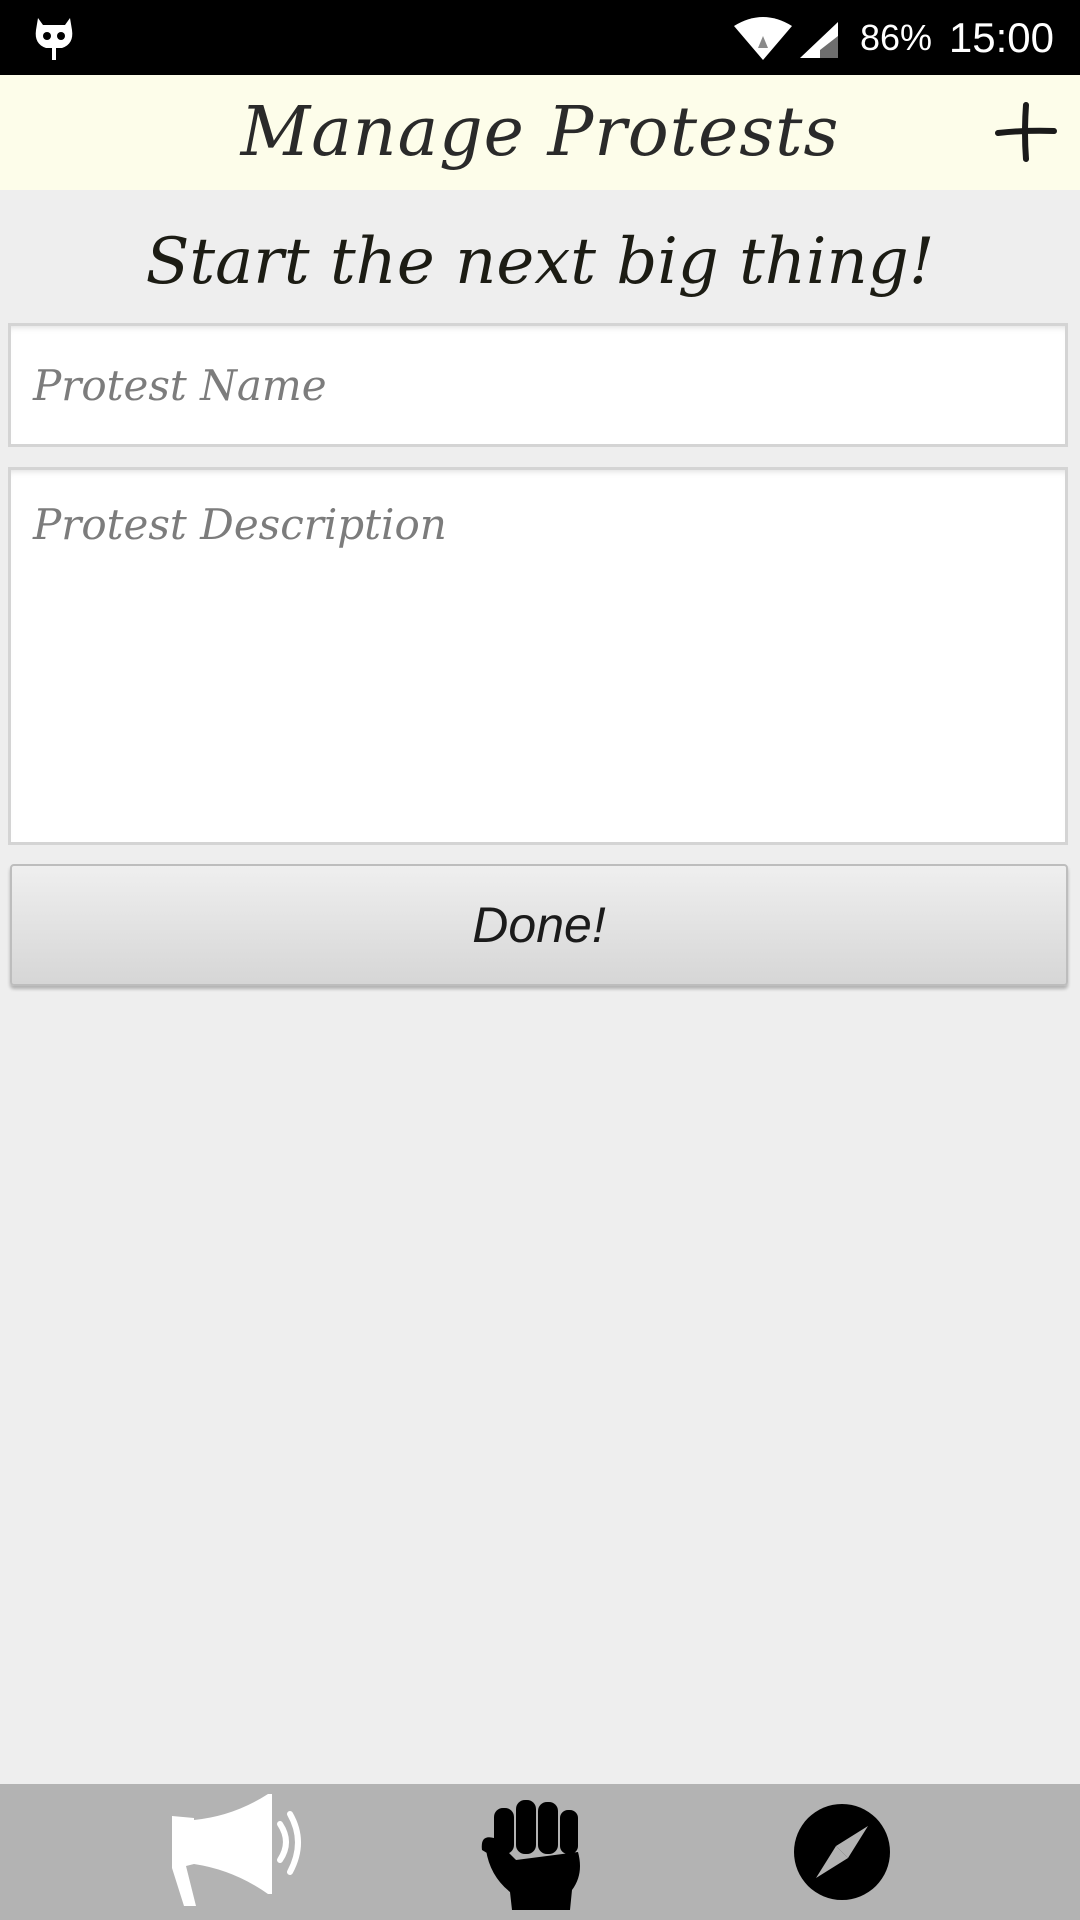  I want to click on protest-description-placeholder: Protest Description, so click(240, 524).